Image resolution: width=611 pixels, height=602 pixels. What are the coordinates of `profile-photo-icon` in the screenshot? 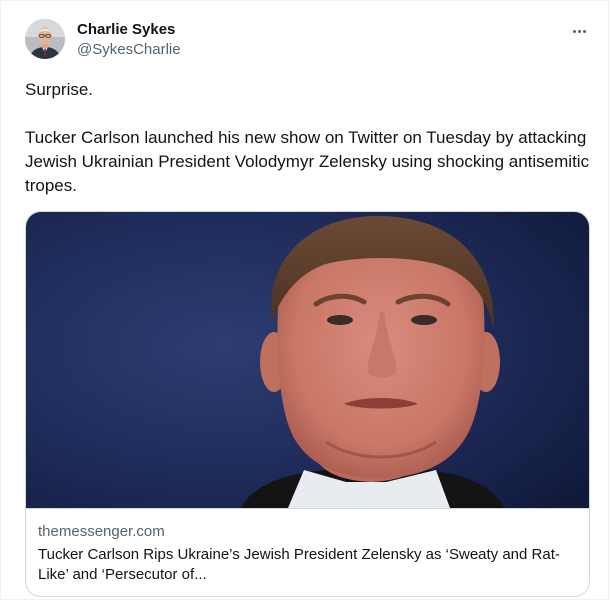 It's located at (45, 39).